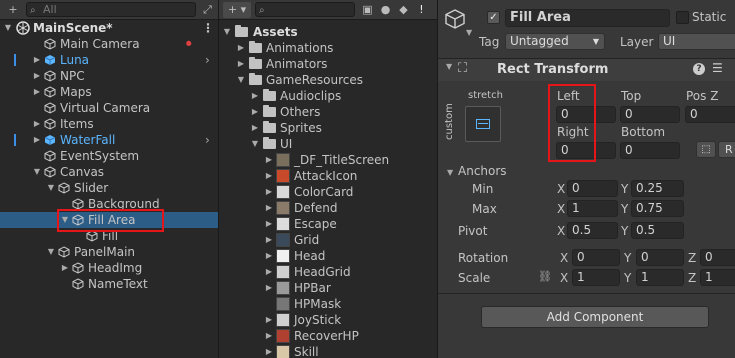 The image size is (735, 358). Describe the element at coordinates (109, 76) in the screenshot. I see `hierarchy-item: ▶ NPC` at that location.